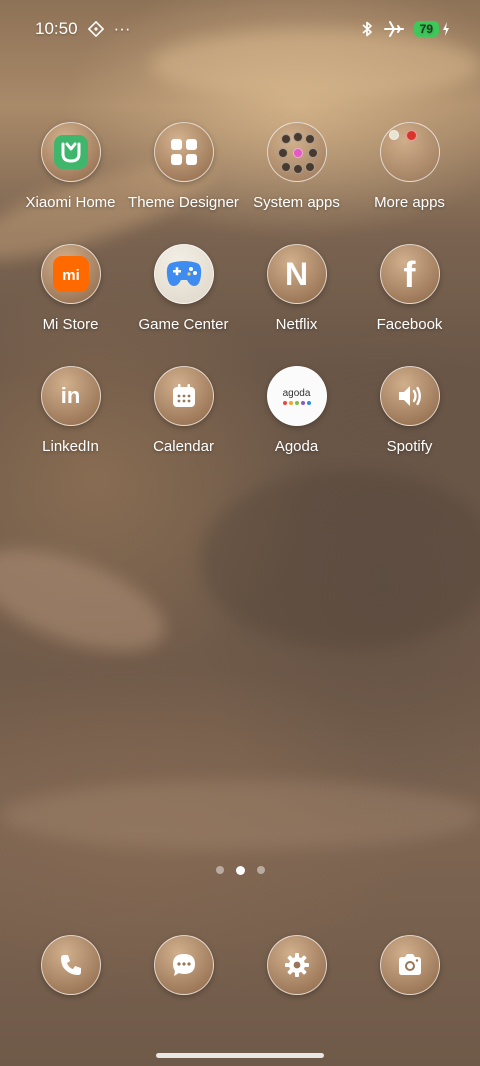  I want to click on agoda-icon: agoda, so click(296, 396).